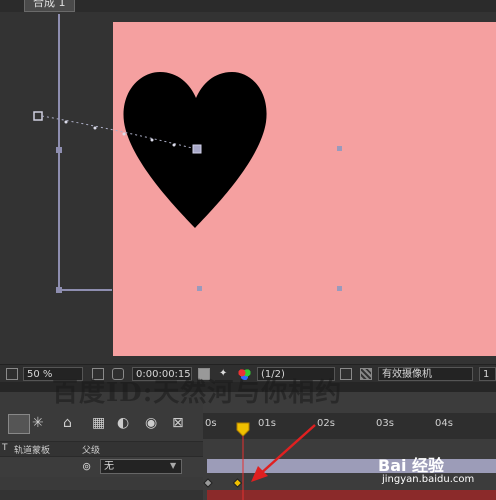 The height and width of the screenshot is (500, 496). What do you see at coordinates (197, 393) in the screenshot?
I see `watermark: 百度ID:天然河与你相约` at bounding box center [197, 393].